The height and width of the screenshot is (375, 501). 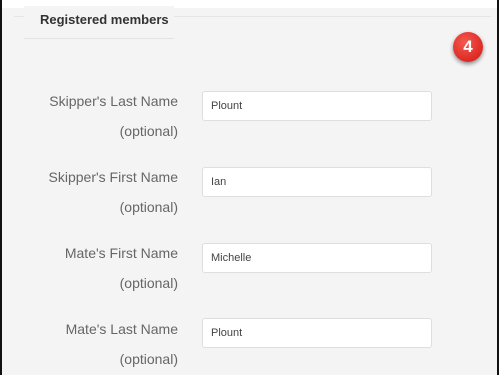 What do you see at coordinates (317, 258) in the screenshot?
I see `mate-first-name-input` at bounding box center [317, 258].